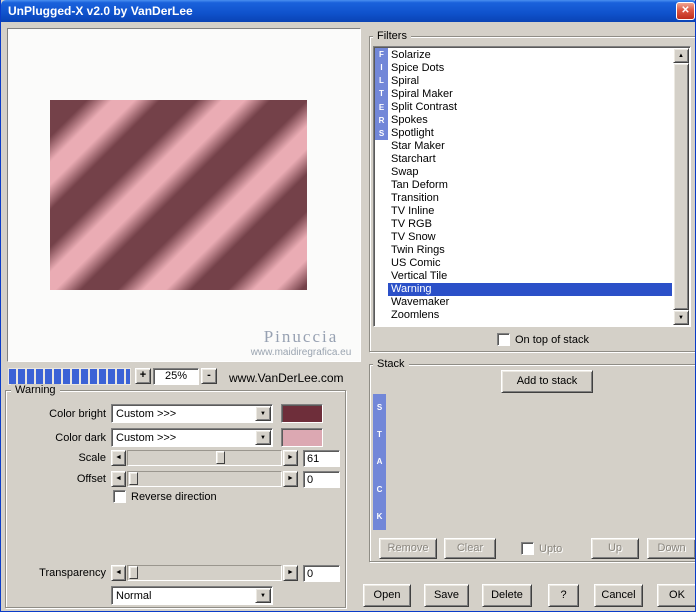 The width and height of the screenshot is (696, 612). Describe the element at coordinates (192, 595) in the screenshot. I see `blend-mode-combo: Normal ▼` at that location.